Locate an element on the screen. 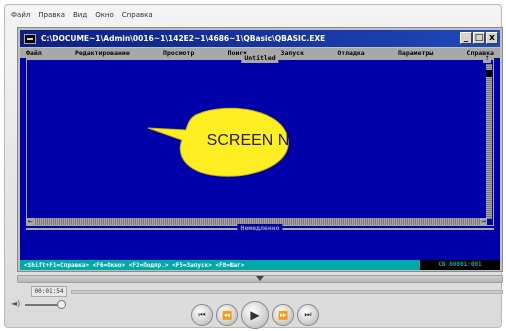 Image resolution: width=506 pixels, height=331 pixels. speech-bubble: SCREEN N is located at coordinates (221, 141).